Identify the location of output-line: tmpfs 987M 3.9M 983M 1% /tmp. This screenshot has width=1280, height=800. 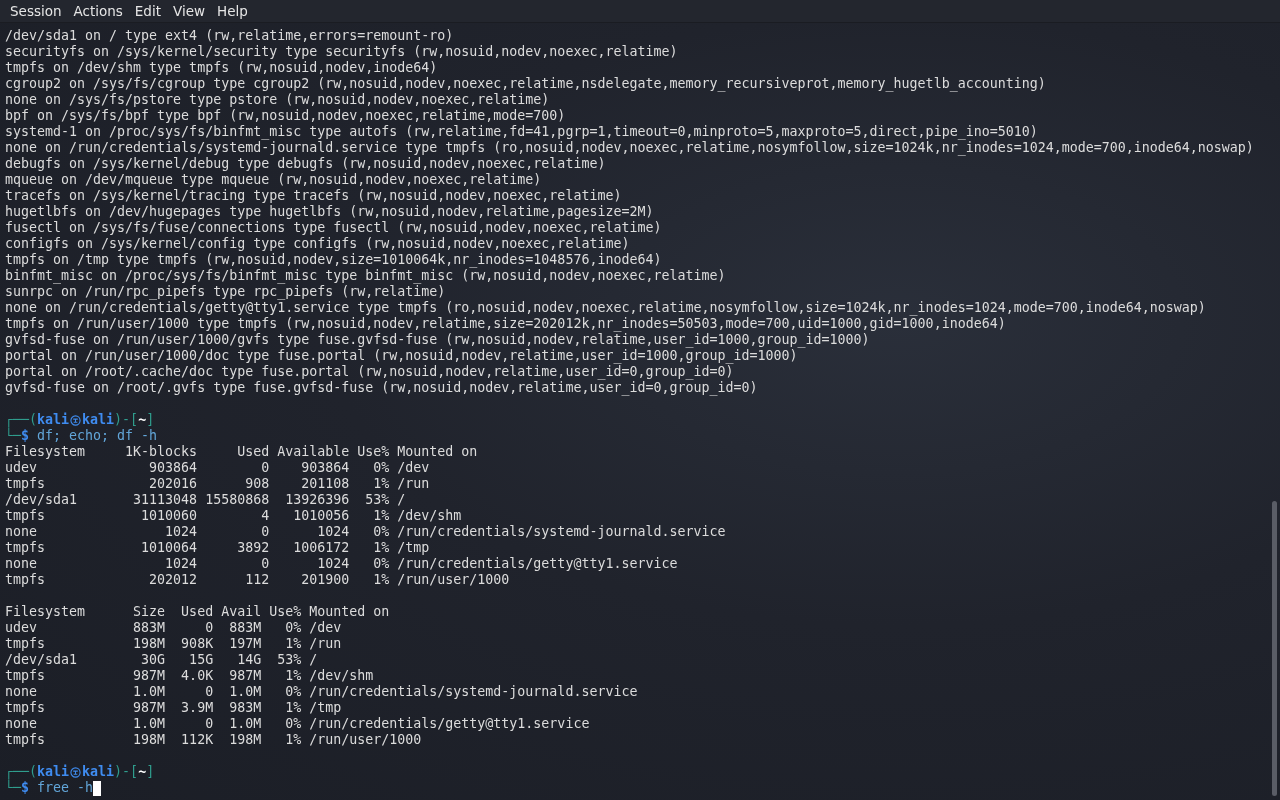
(173, 708).